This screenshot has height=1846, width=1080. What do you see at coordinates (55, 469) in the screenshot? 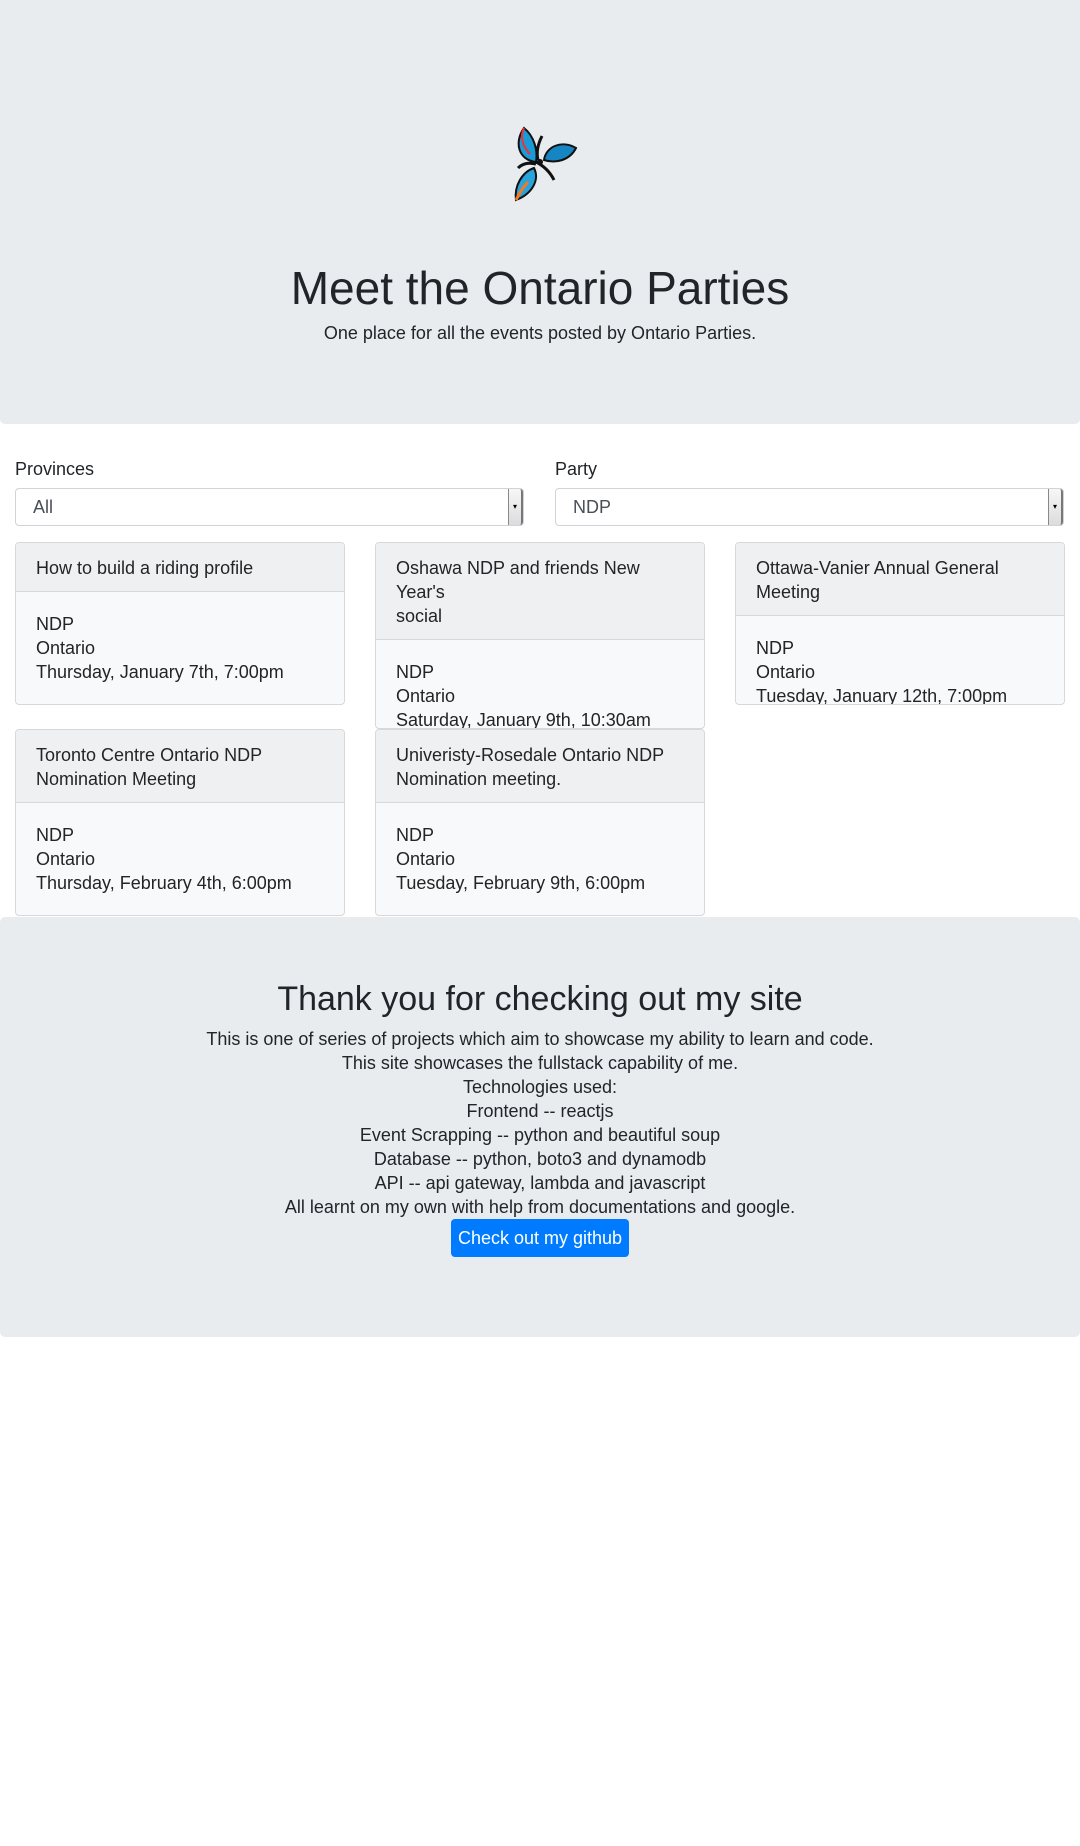
I see `provinces-label: Provinces` at bounding box center [55, 469].